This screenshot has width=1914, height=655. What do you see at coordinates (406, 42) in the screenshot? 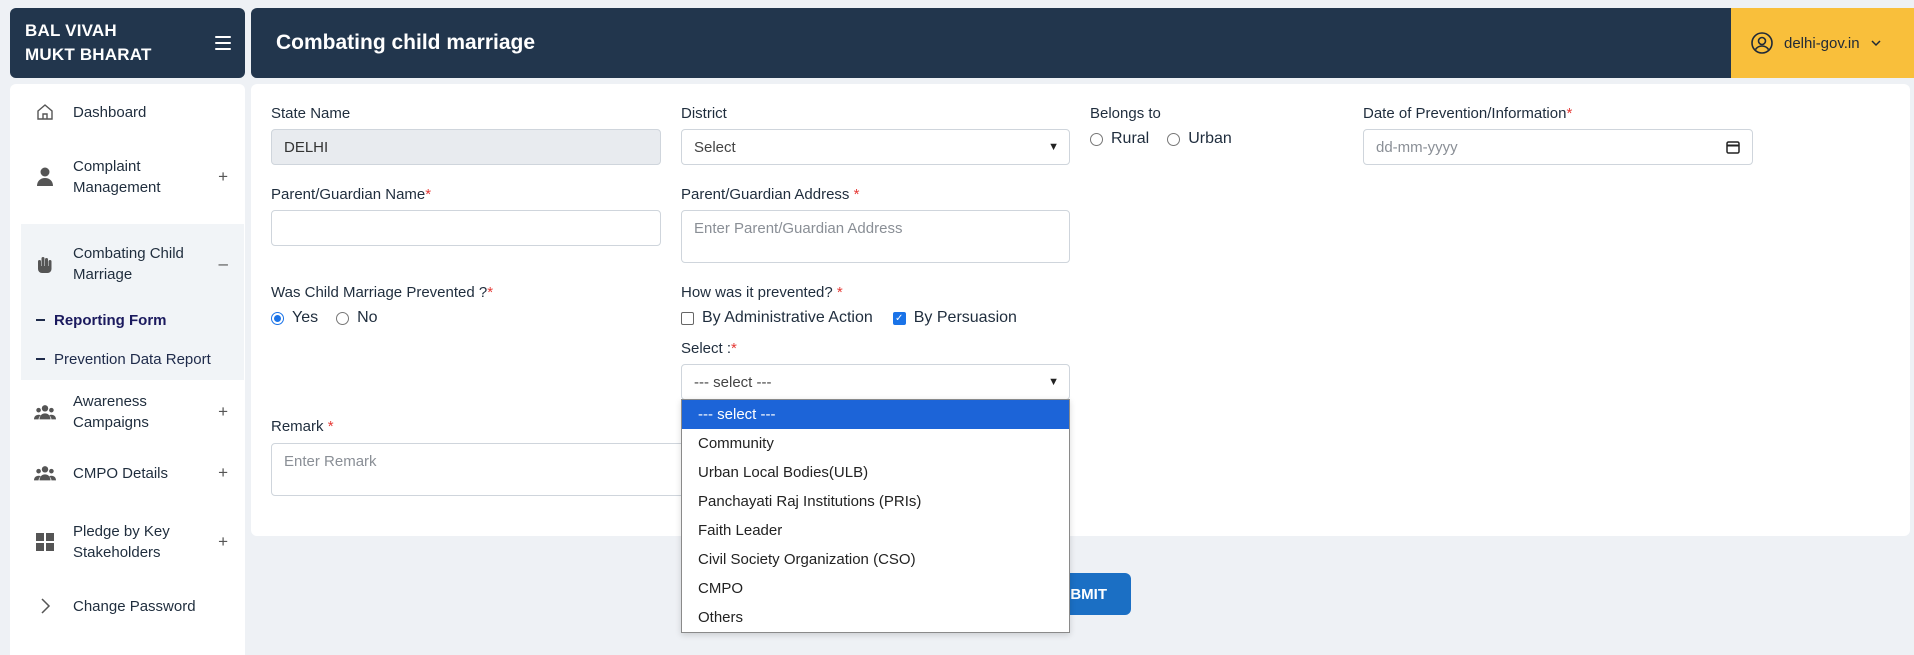
I see `page-title: Combating child marriage` at bounding box center [406, 42].